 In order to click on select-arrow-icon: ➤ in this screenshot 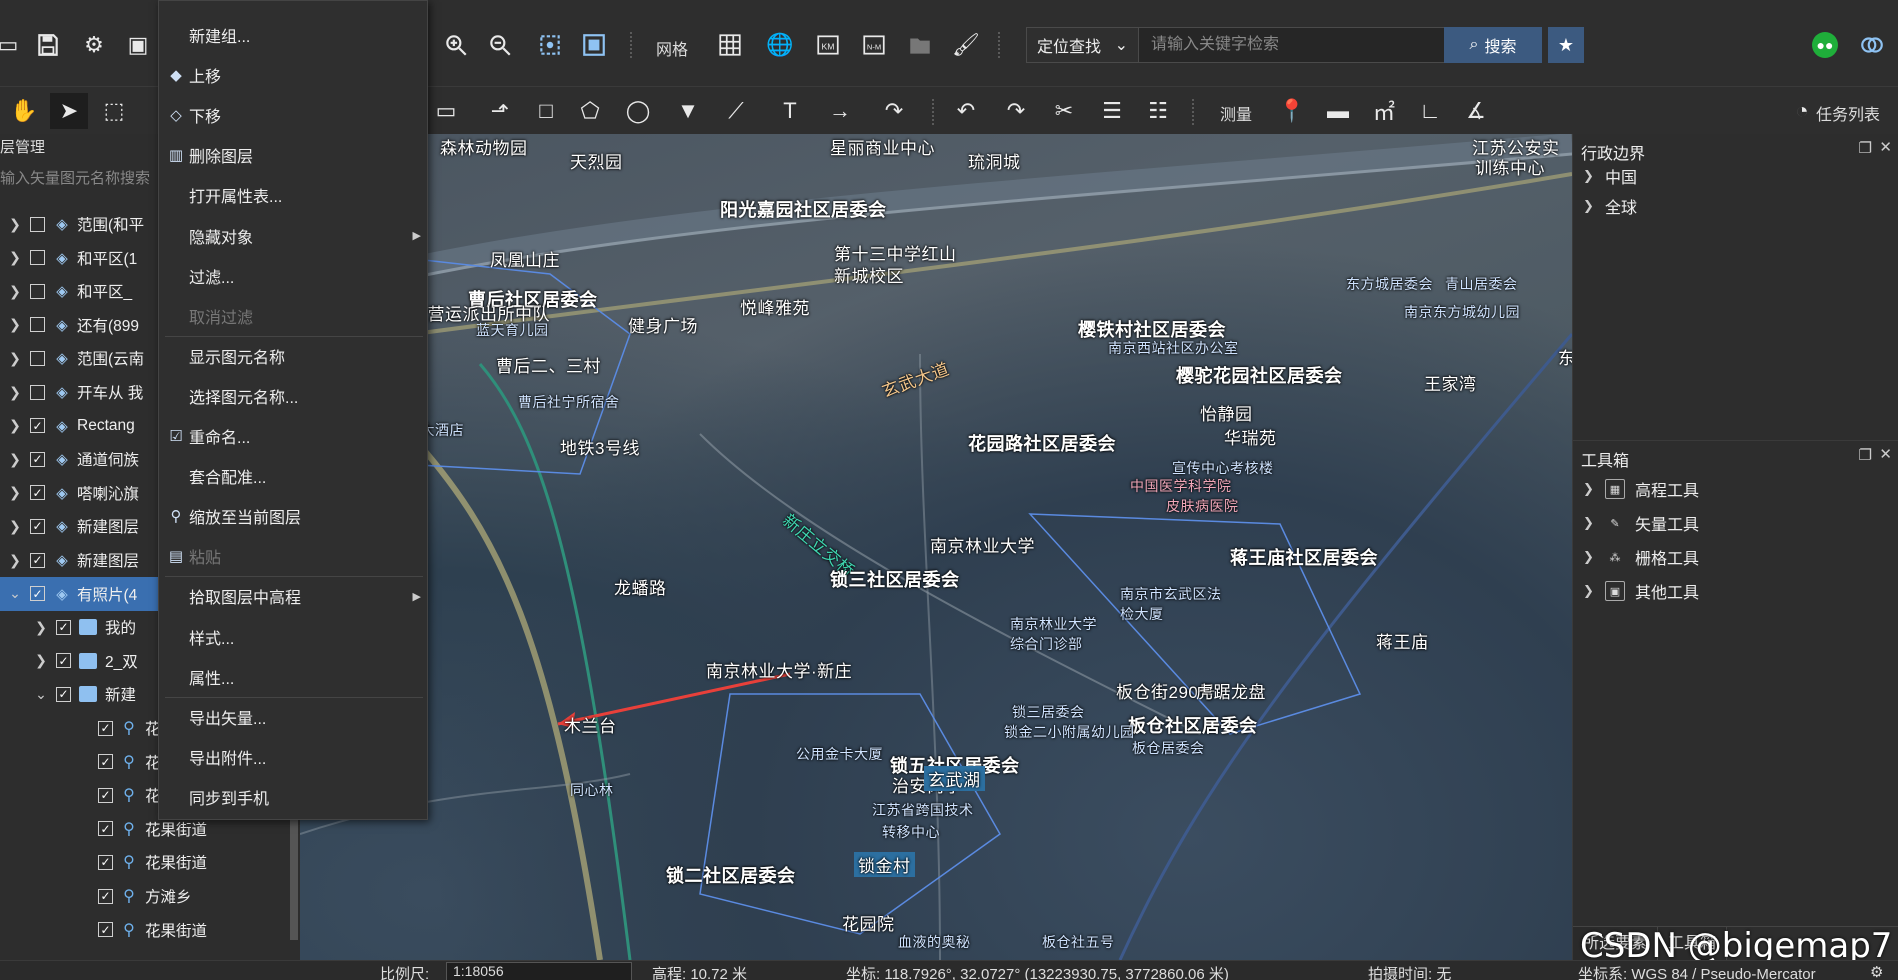, I will do `click(69, 111)`.